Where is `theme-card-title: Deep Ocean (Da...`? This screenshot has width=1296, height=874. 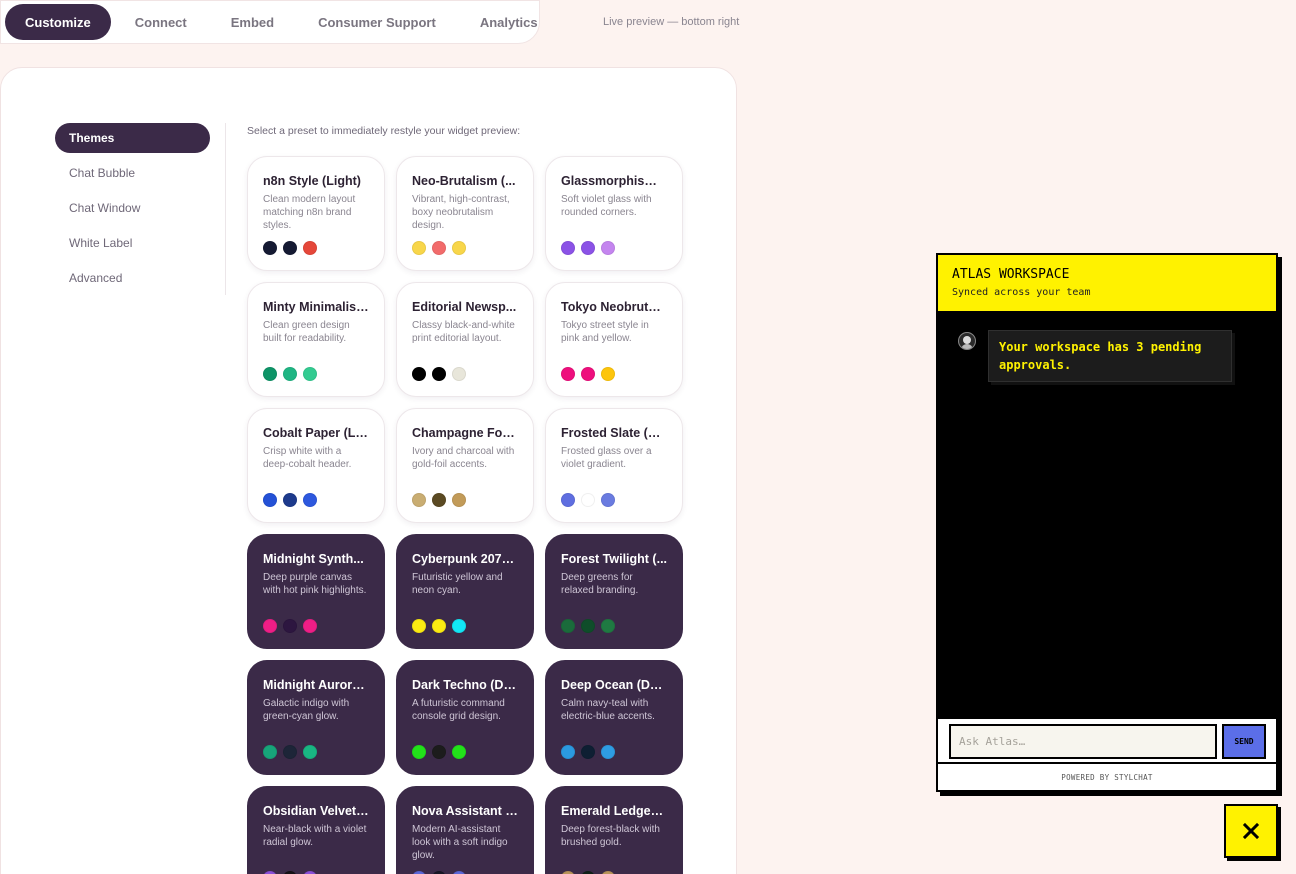 theme-card-title: Deep Ocean (Da... is located at coordinates (614, 685).